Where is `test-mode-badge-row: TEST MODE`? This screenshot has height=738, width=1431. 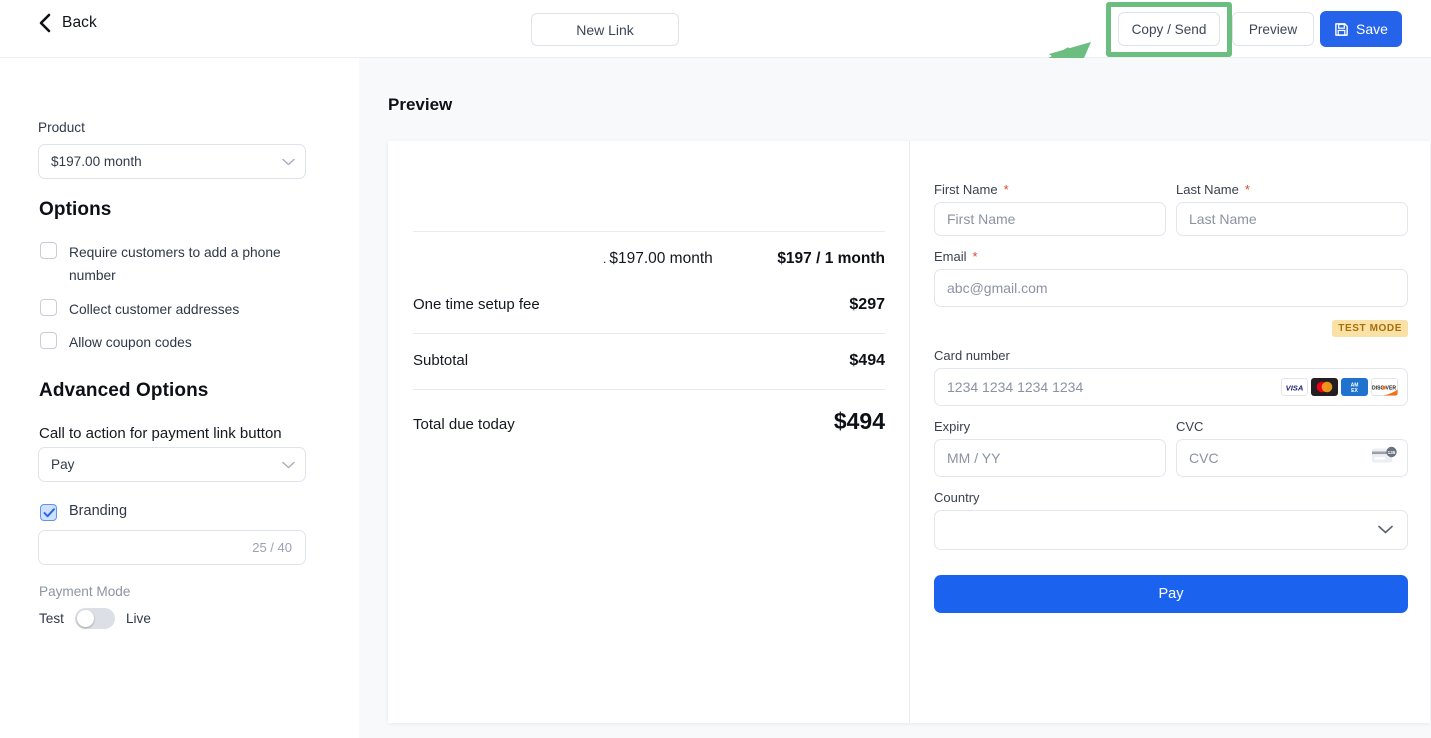 test-mode-badge-row: TEST MODE is located at coordinates (1171, 327).